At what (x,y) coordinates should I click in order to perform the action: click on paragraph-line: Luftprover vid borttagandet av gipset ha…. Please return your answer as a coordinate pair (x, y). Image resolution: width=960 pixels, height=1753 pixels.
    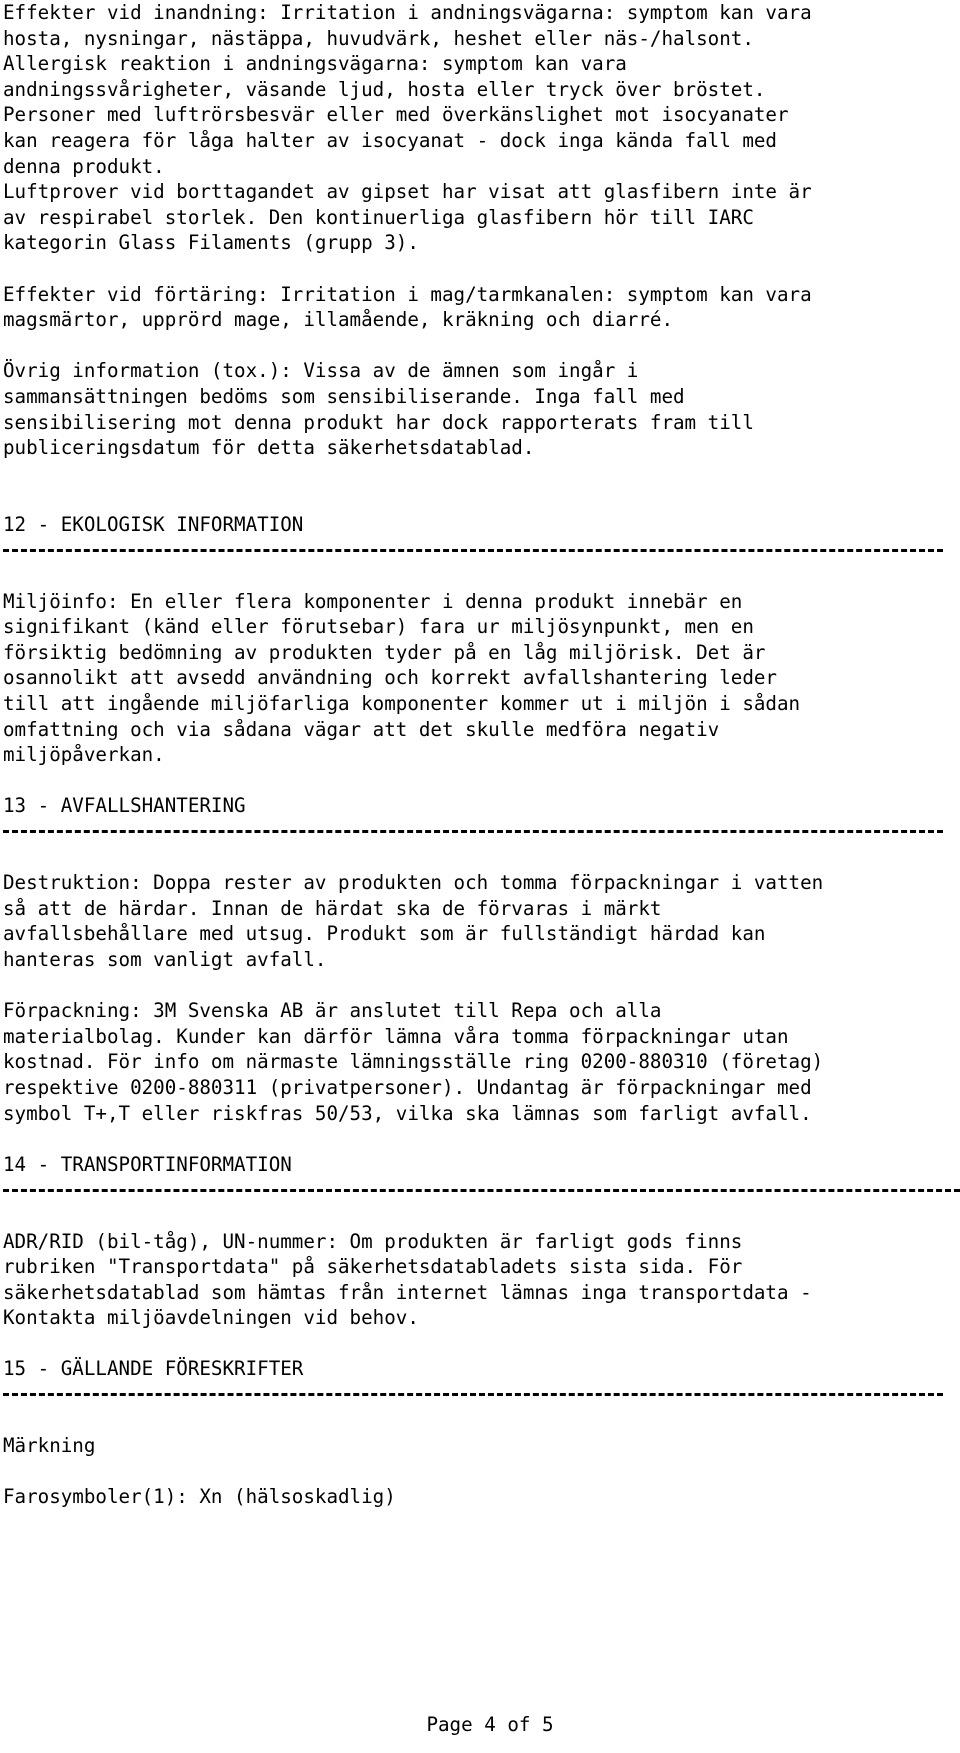
    Looking at the image, I should click on (407, 192).